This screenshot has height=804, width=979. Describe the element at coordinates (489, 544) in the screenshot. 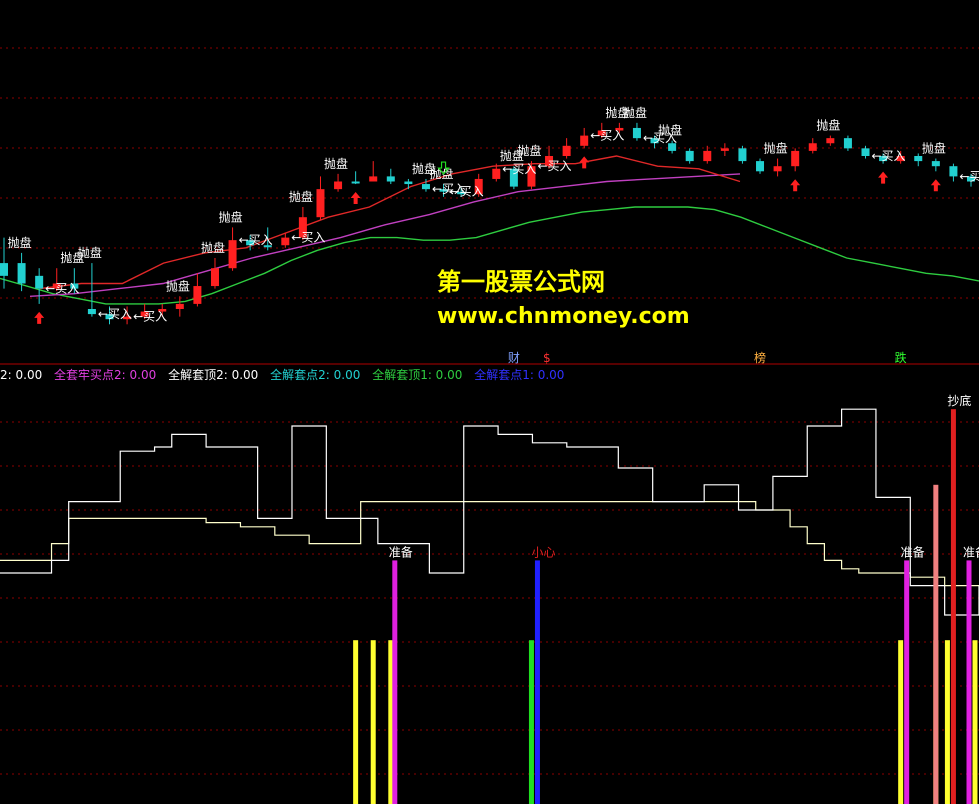

I see `signal-line-cream` at that location.